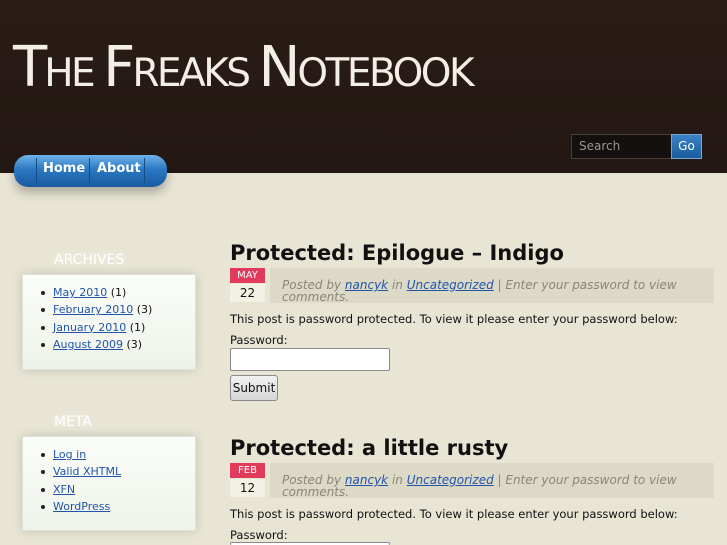 The width and height of the screenshot is (727, 545). I want to click on post-date-day: 12, so click(247, 488).